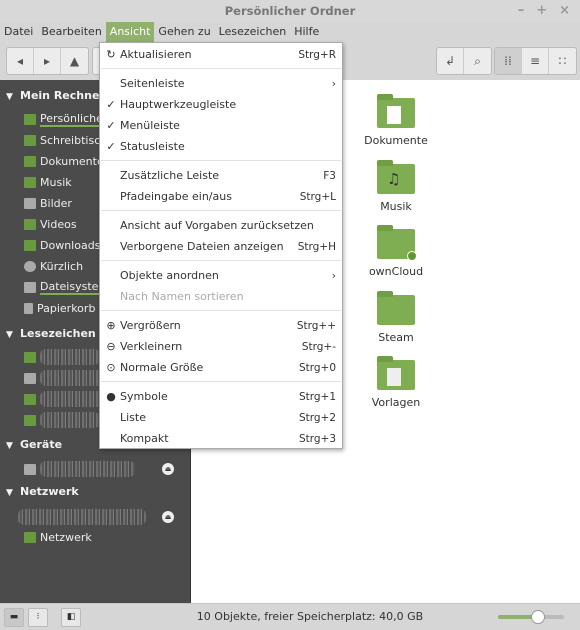 The height and width of the screenshot is (630, 580). I want to click on folder-vorlagen: Vorlagen, so click(396, 382).